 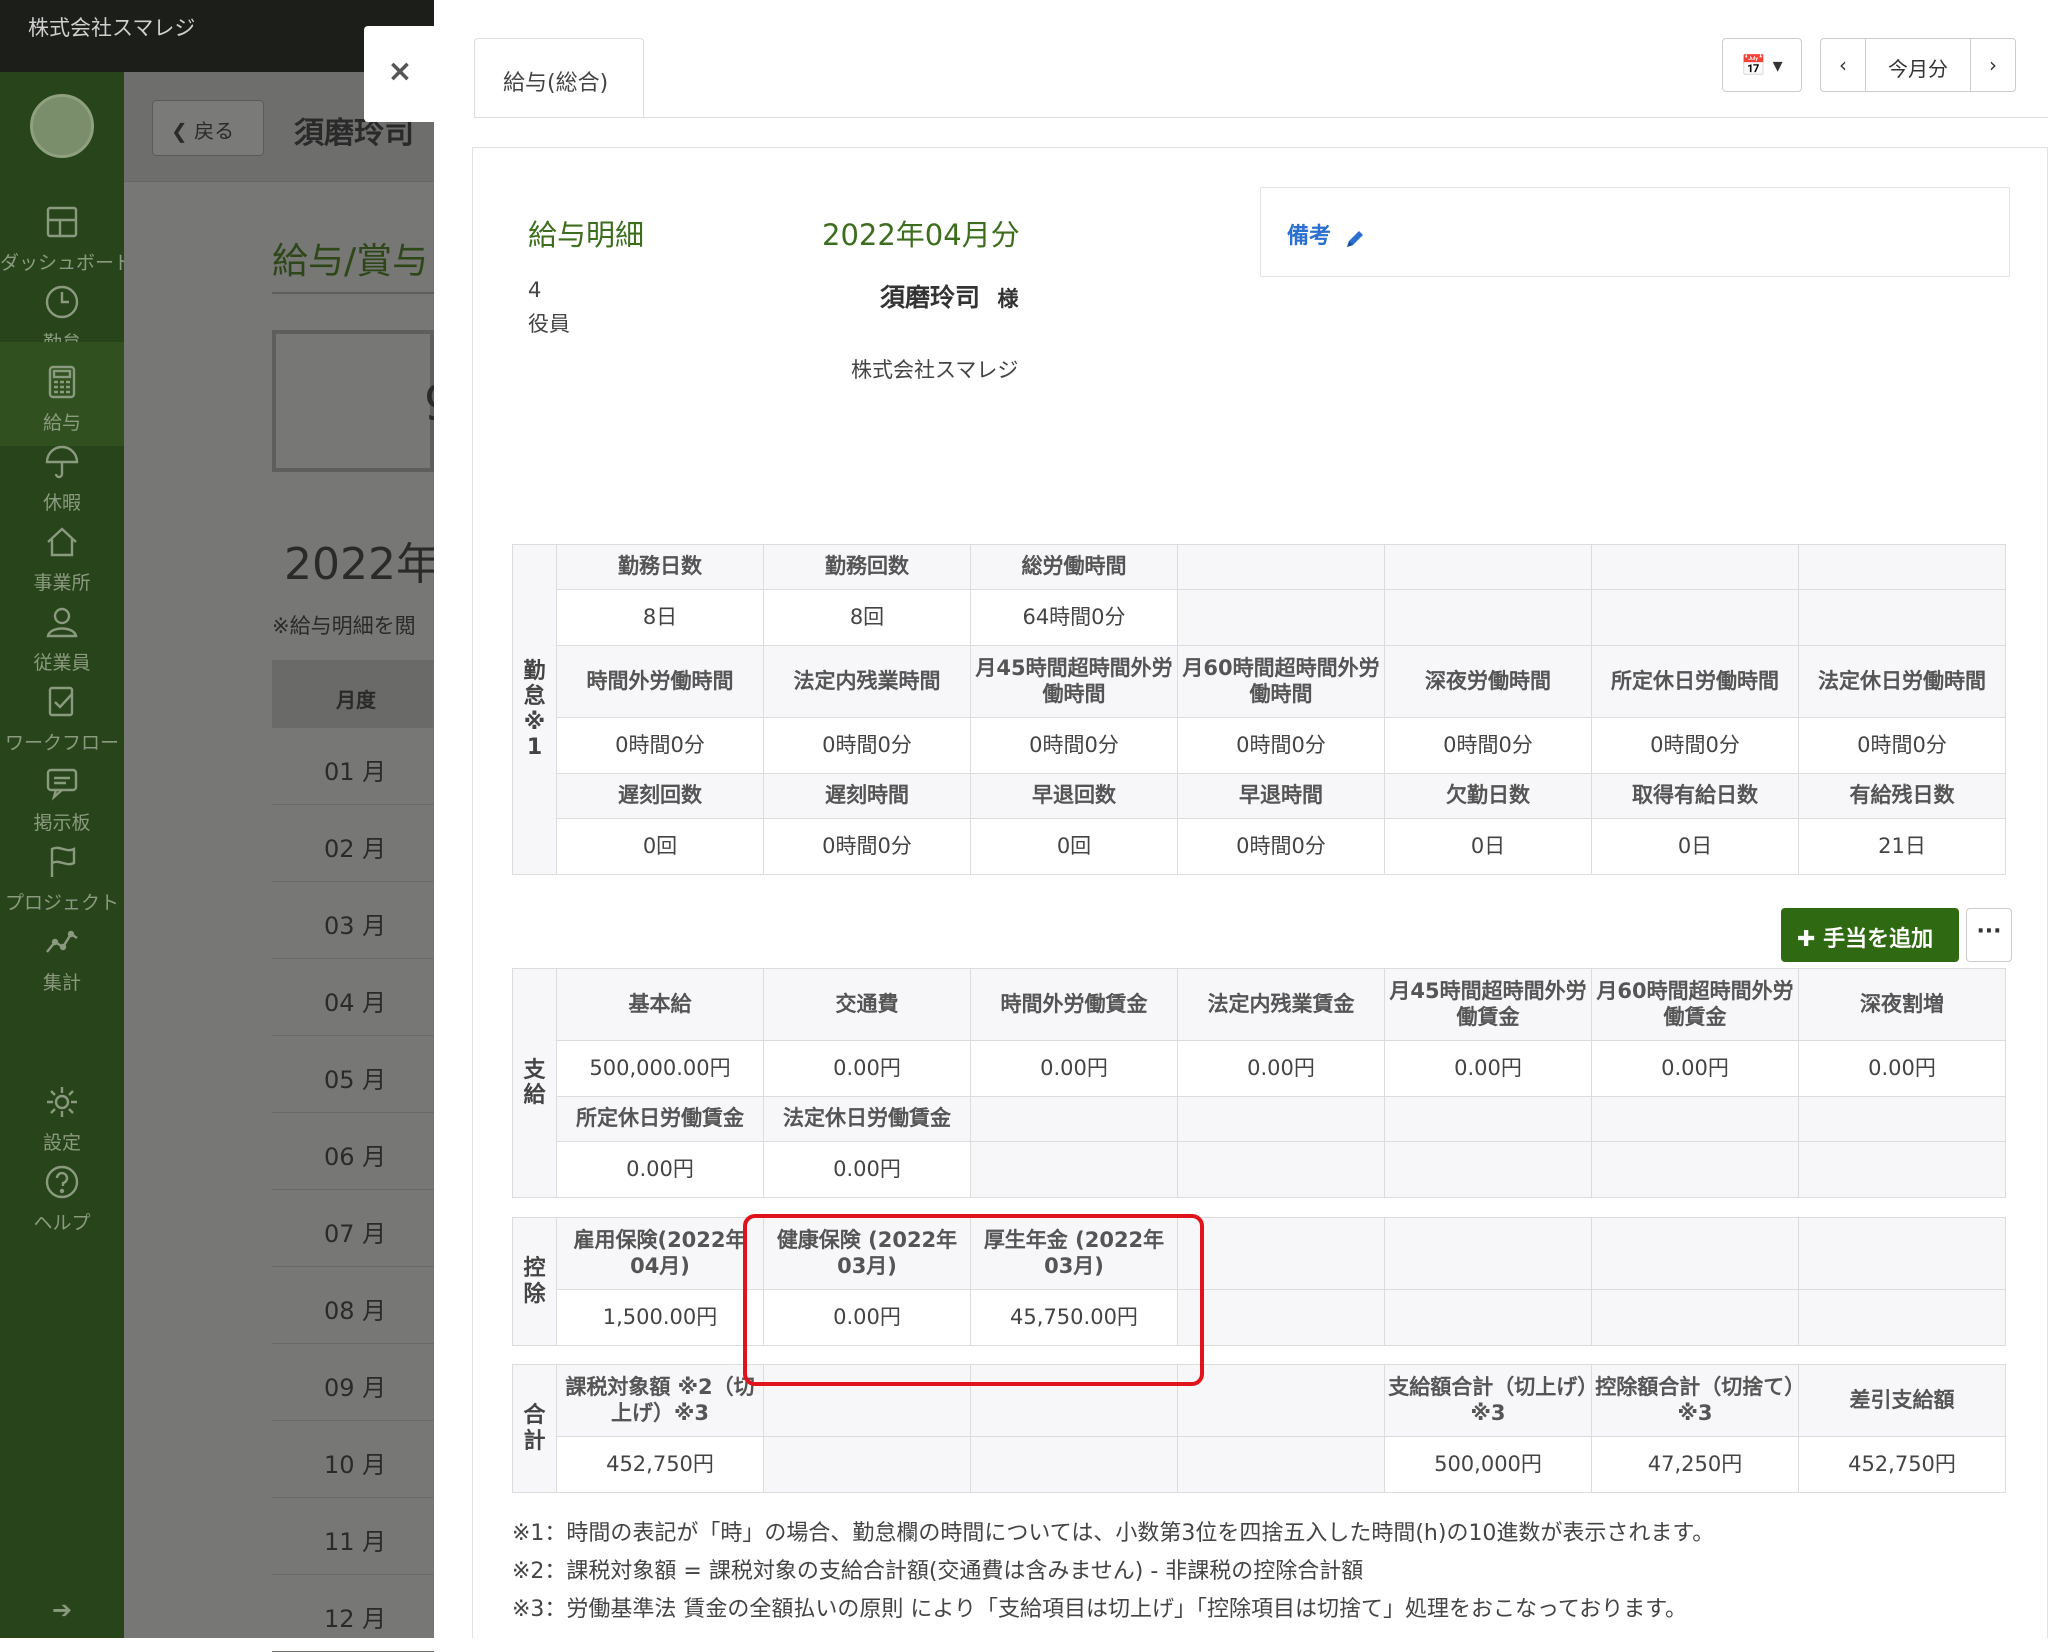 What do you see at coordinates (549, 324) in the screenshot?
I see `employee-role: 役員` at bounding box center [549, 324].